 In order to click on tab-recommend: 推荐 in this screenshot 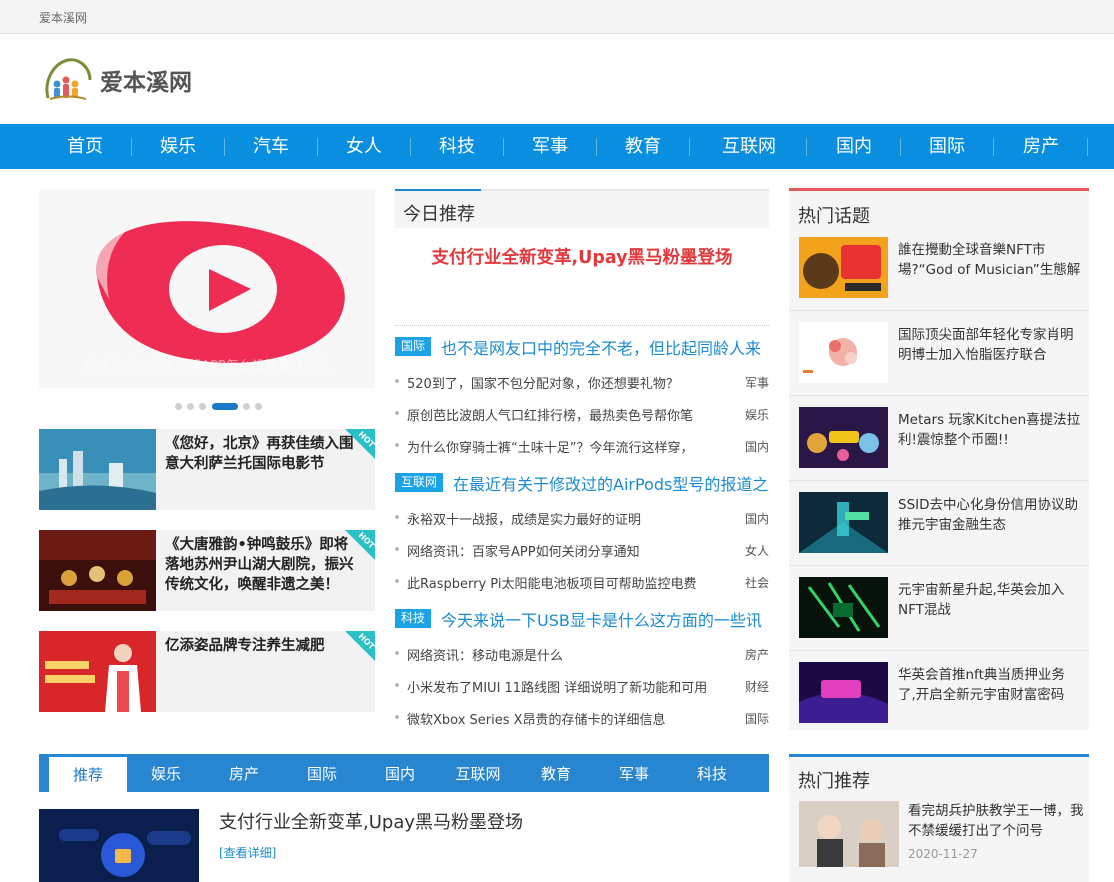, I will do `click(88, 774)`.